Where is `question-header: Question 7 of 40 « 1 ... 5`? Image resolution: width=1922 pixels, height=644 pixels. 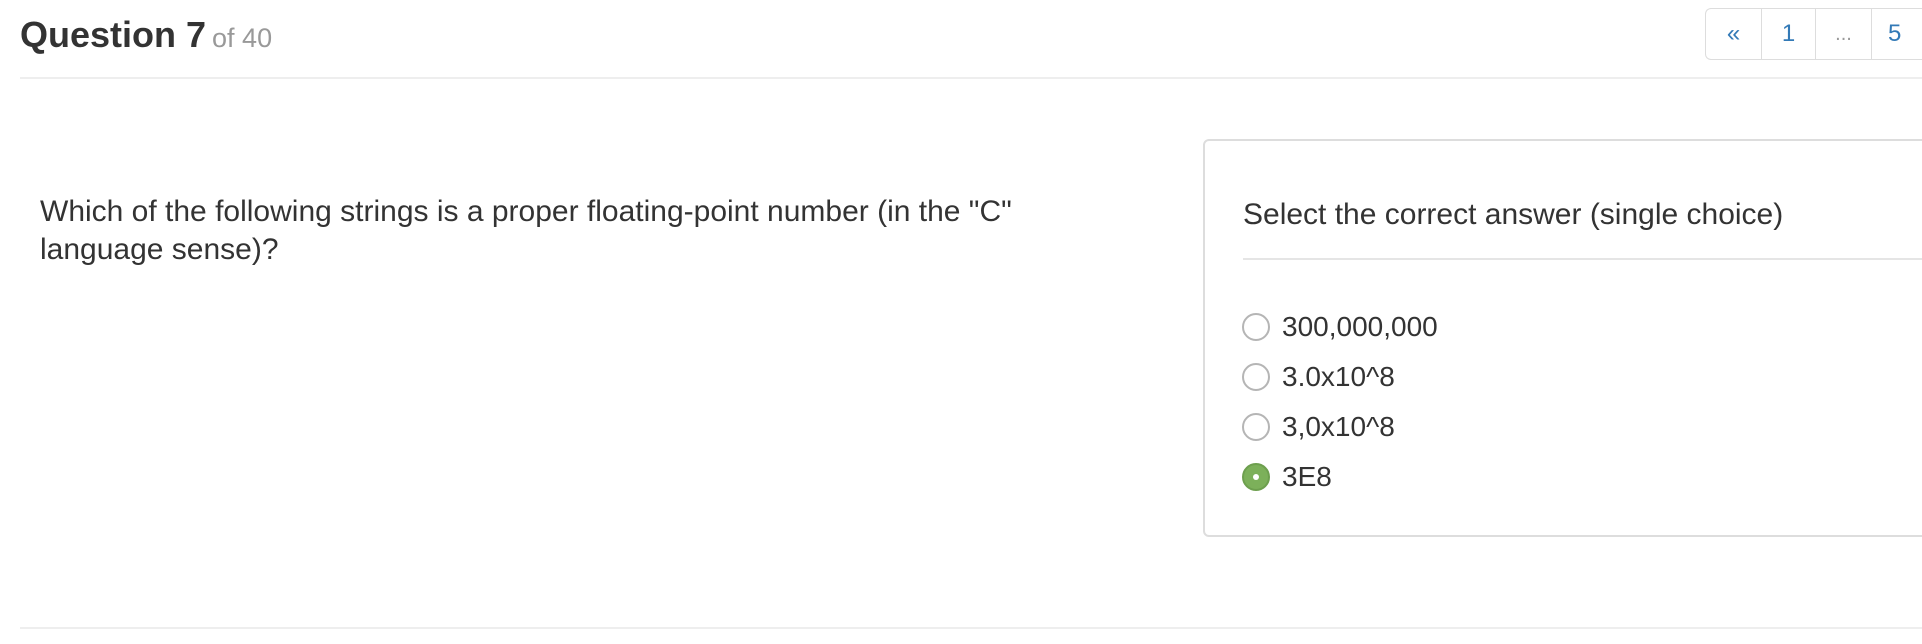
question-header: Question 7 of 40 « 1 ... 5 is located at coordinates (971, 39).